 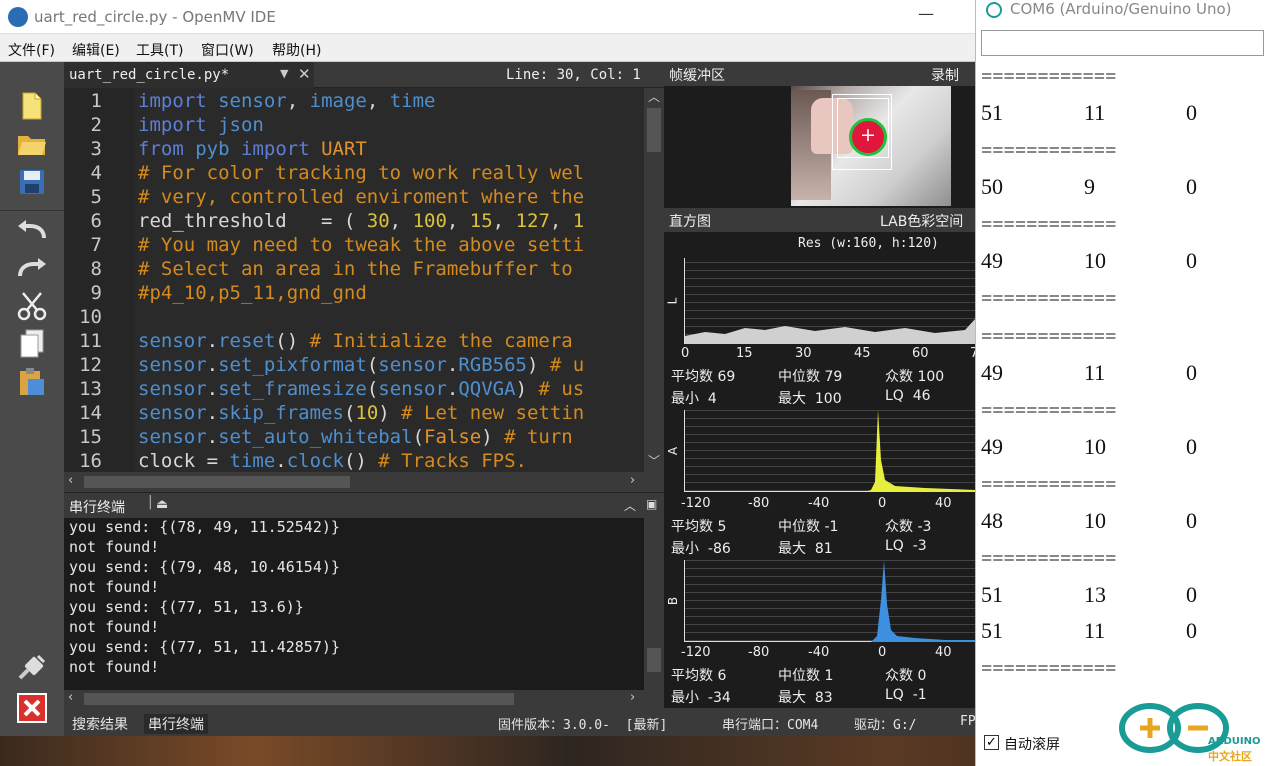 I want to click on serial-value: 50, so click(x=992, y=186).